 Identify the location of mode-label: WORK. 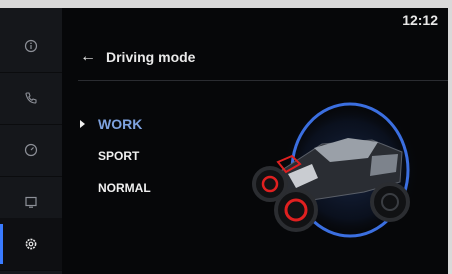
(120, 124).